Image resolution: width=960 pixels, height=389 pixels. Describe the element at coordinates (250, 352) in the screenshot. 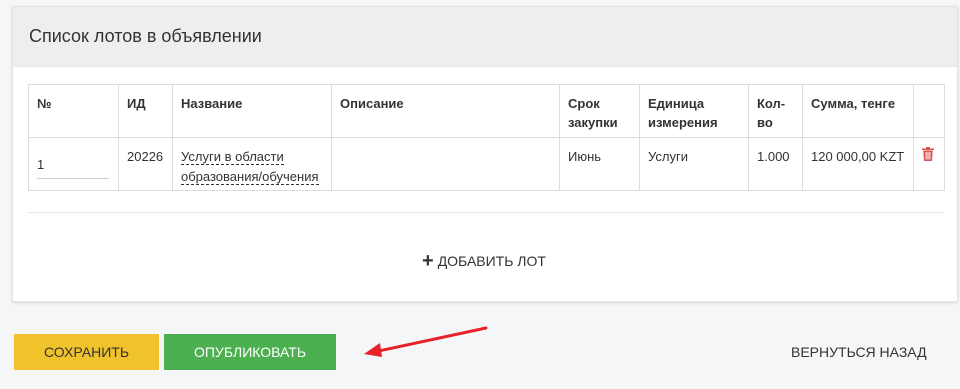

I see `publish-button: ОПУБЛИКОВАТЬ` at that location.